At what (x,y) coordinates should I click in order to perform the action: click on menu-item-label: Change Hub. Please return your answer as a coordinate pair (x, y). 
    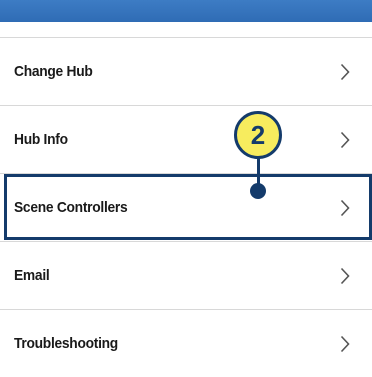
    Looking at the image, I should click on (53, 71).